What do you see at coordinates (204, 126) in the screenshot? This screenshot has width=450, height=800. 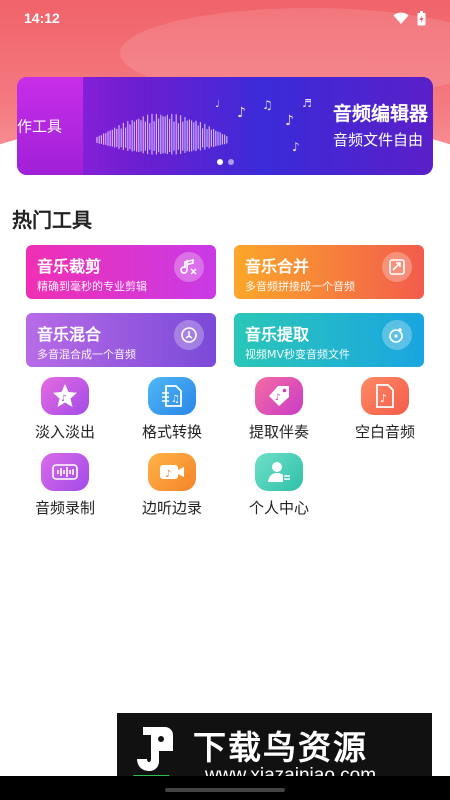 I see `sound-wave-icon: ♪ ♫ ♪ ♬ ♩ ♪` at bounding box center [204, 126].